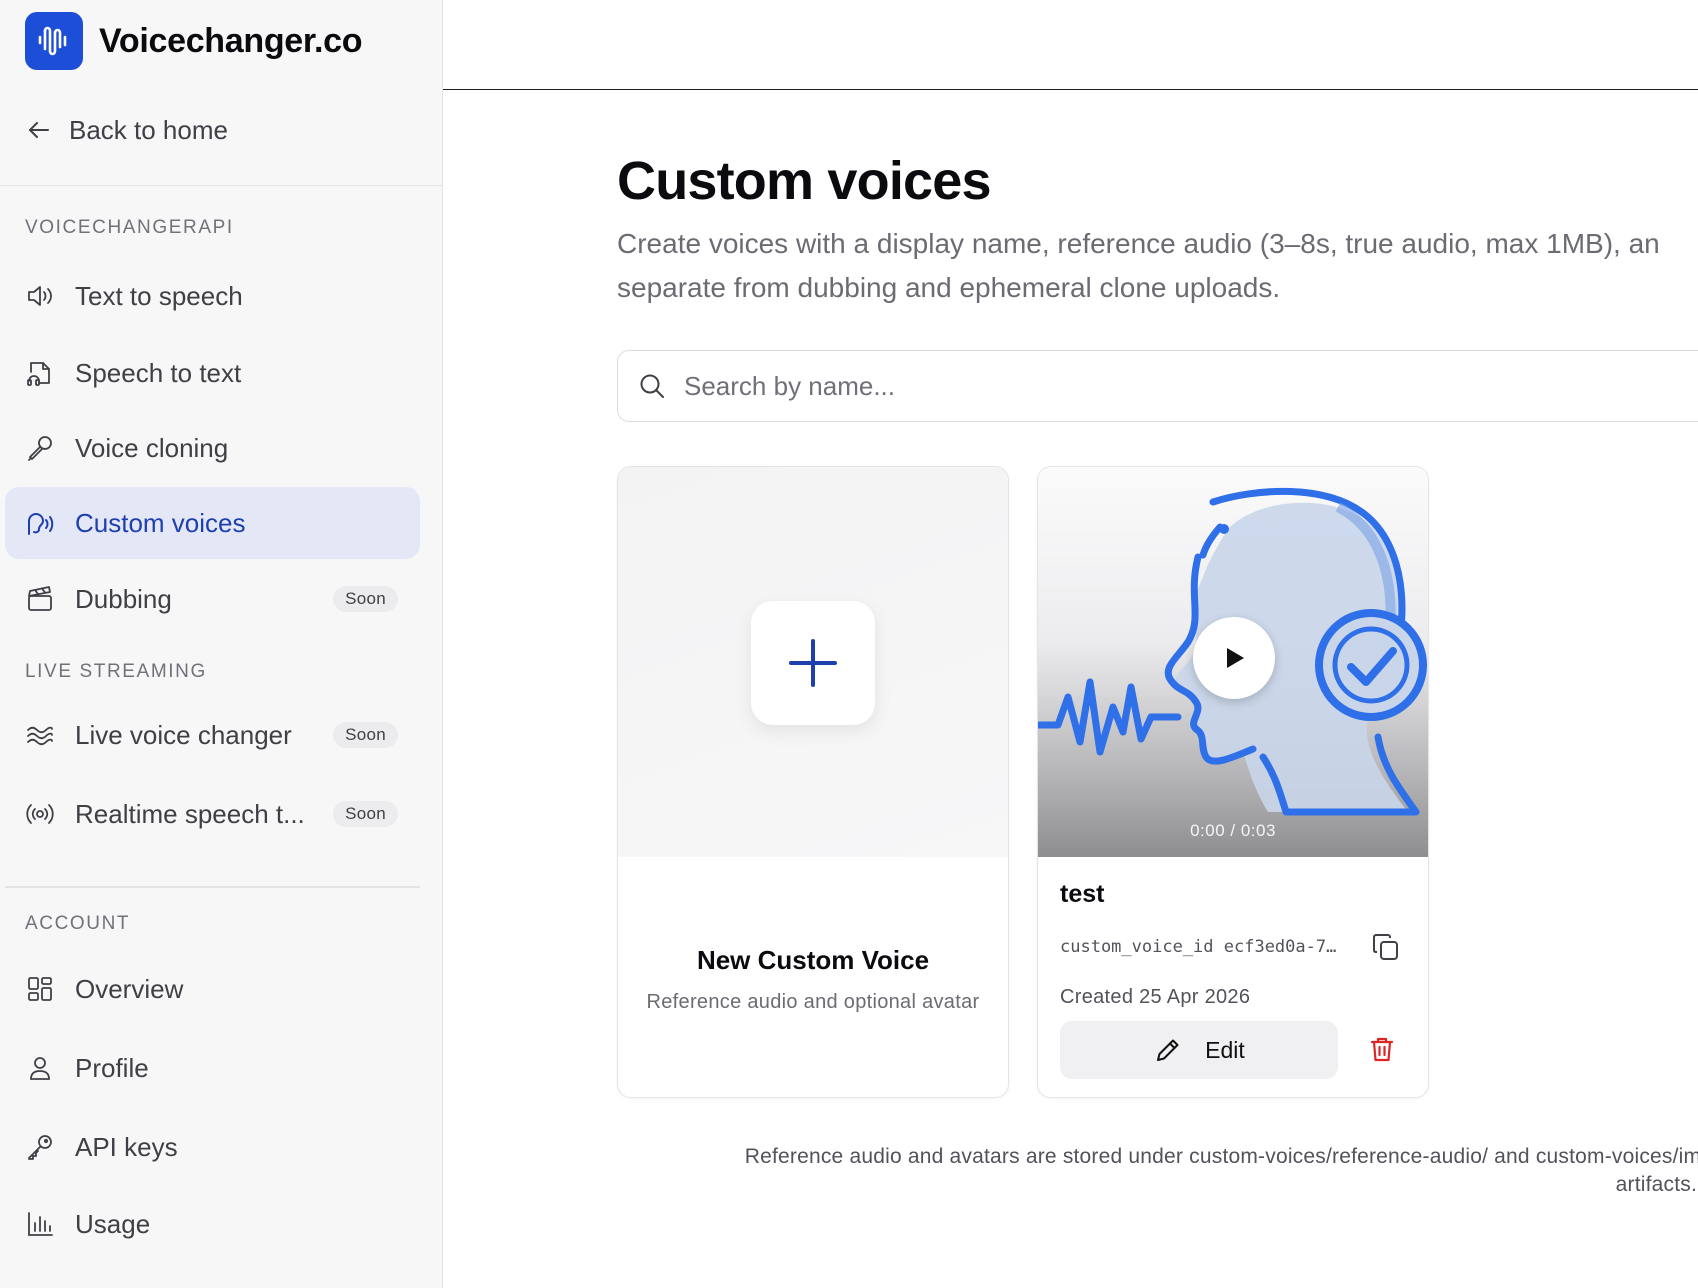  I want to click on sidebar-item-label: API keys, so click(126, 1146).